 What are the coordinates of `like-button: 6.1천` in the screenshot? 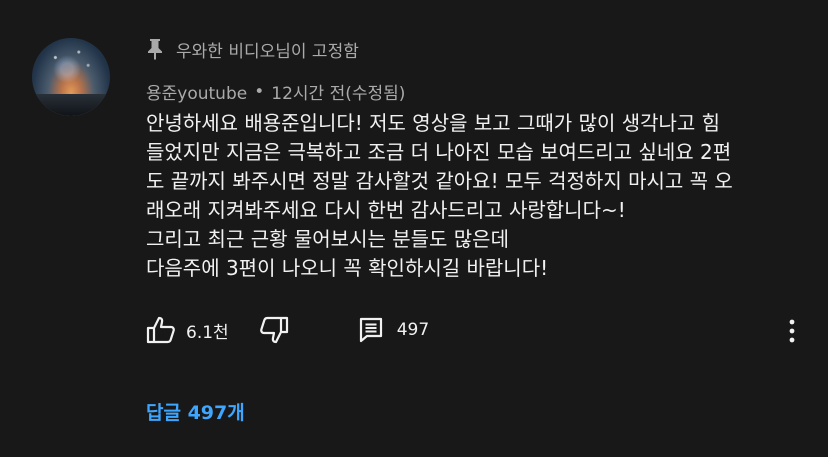 It's located at (187, 330).